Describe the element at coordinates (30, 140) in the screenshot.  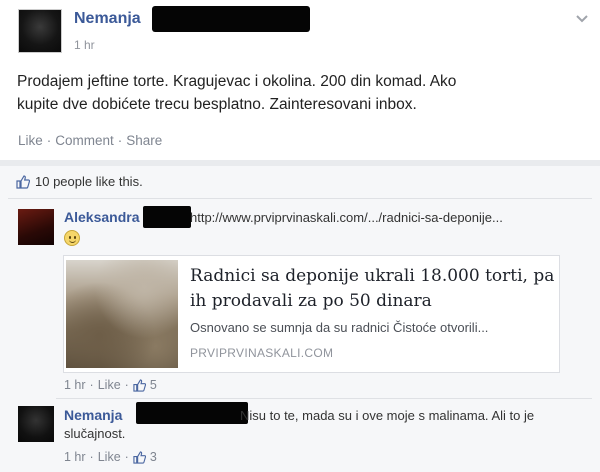
I see `like-button: Like` at that location.